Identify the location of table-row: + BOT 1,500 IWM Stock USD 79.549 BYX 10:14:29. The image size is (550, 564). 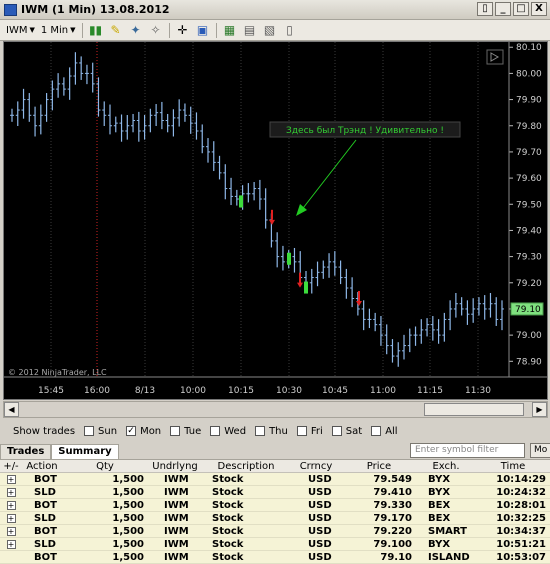
(275, 479).